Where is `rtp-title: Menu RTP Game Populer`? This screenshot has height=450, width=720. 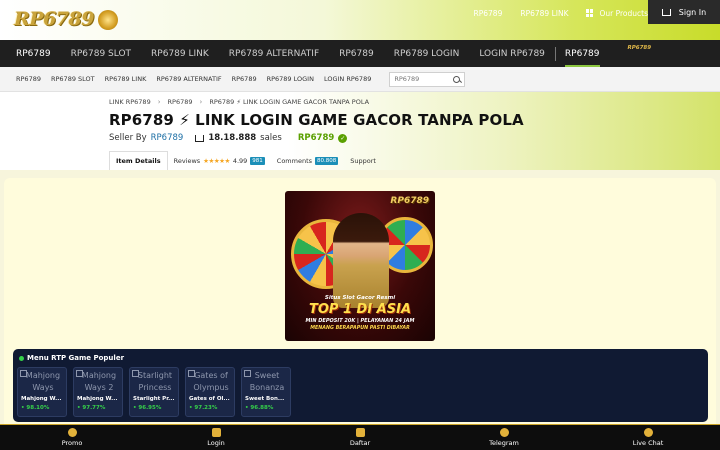 rtp-title: Menu RTP Game Populer is located at coordinates (71, 358).